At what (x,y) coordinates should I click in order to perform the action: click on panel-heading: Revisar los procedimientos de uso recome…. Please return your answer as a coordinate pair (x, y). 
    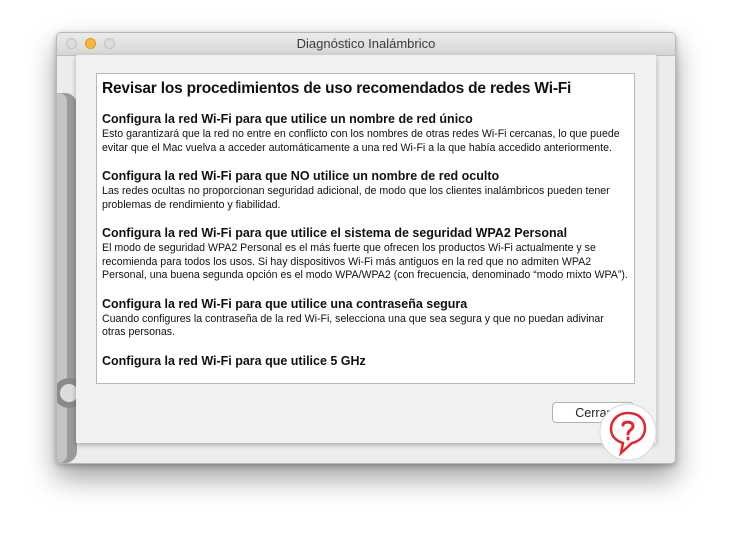
    Looking at the image, I should click on (337, 88).